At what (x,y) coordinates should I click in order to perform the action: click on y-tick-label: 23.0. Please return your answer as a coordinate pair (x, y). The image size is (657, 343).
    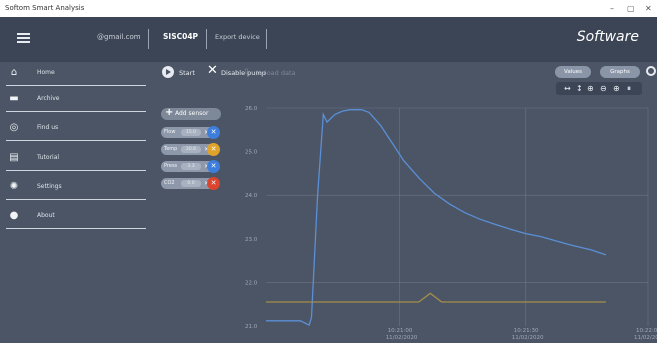
    Looking at the image, I should click on (251, 240).